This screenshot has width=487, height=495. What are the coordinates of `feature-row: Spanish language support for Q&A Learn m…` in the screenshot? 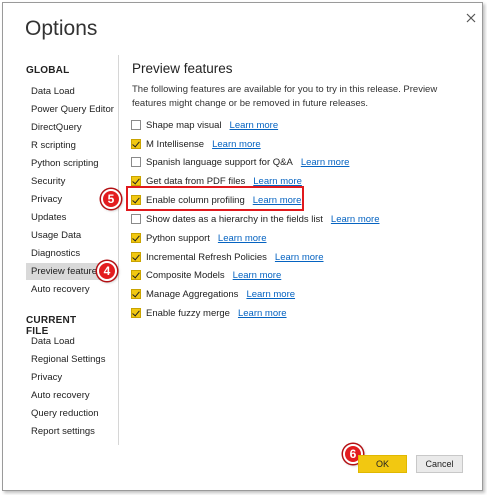 It's located at (240, 162).